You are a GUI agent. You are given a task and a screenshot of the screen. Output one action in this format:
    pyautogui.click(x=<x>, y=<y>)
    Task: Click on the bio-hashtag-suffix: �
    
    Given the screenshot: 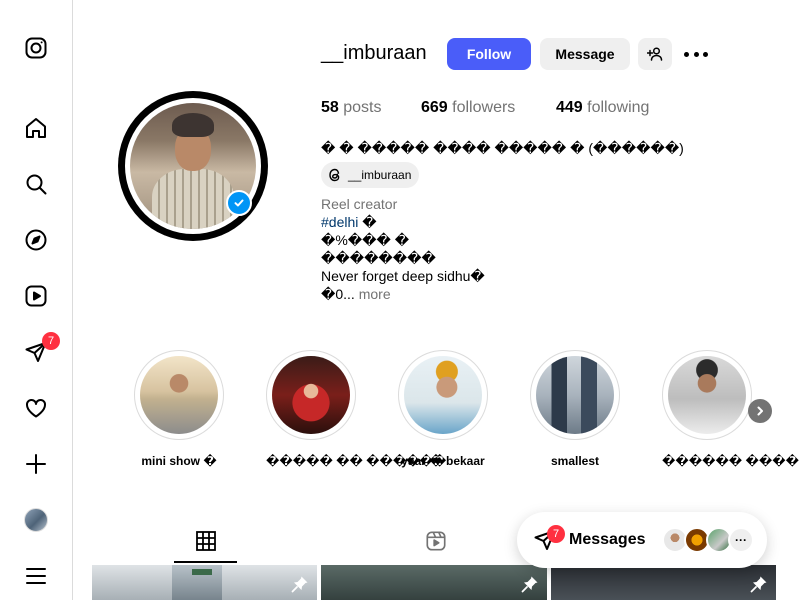 What is the action you would take?
    pyautogui.click(x=367, y=222)
    